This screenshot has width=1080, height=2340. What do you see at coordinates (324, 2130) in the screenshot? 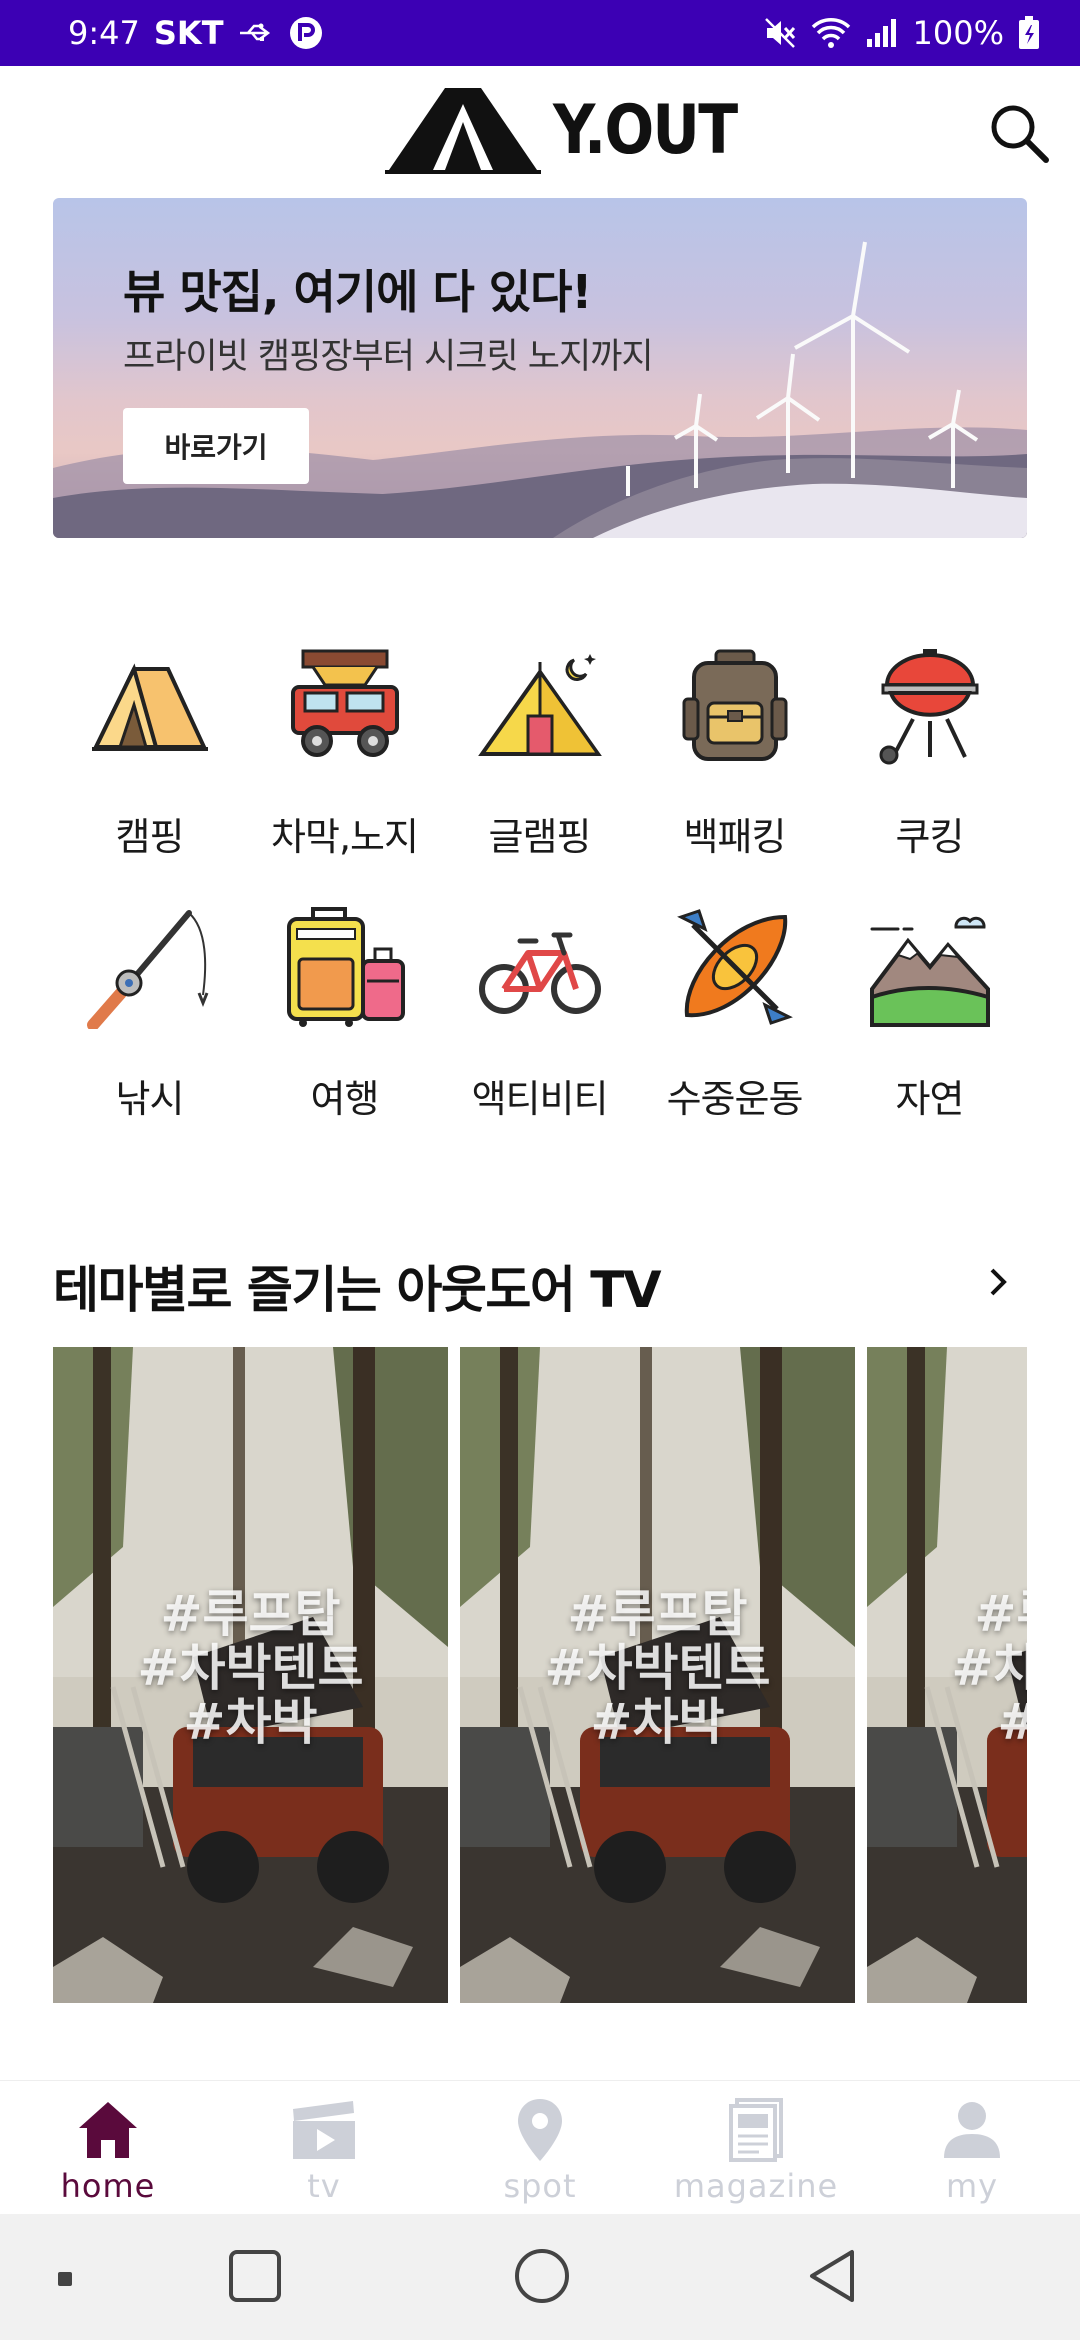
I see `clapperboard-icon` at bounding box center [324, 2130].